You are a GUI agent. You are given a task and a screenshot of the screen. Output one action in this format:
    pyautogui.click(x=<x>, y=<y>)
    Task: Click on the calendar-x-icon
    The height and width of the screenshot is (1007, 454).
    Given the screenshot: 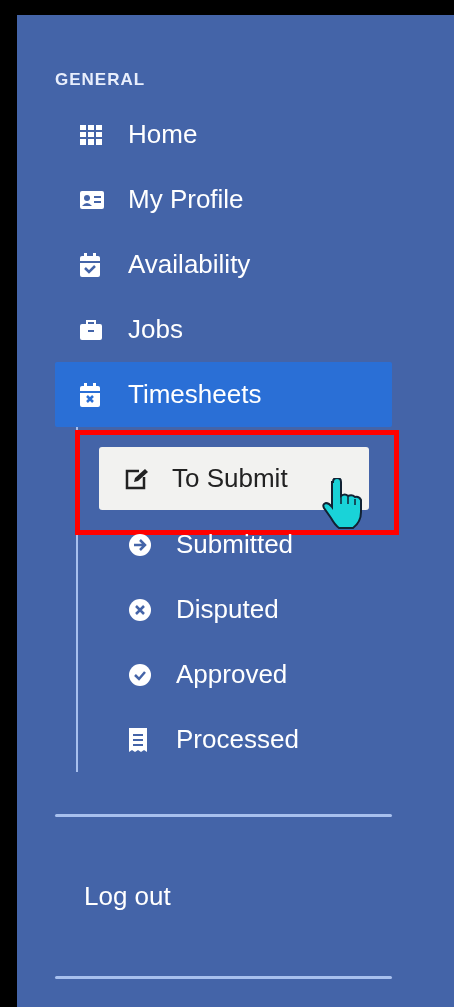 What is the action you would take?
    pyautogui.click(x=90, y=394)
    